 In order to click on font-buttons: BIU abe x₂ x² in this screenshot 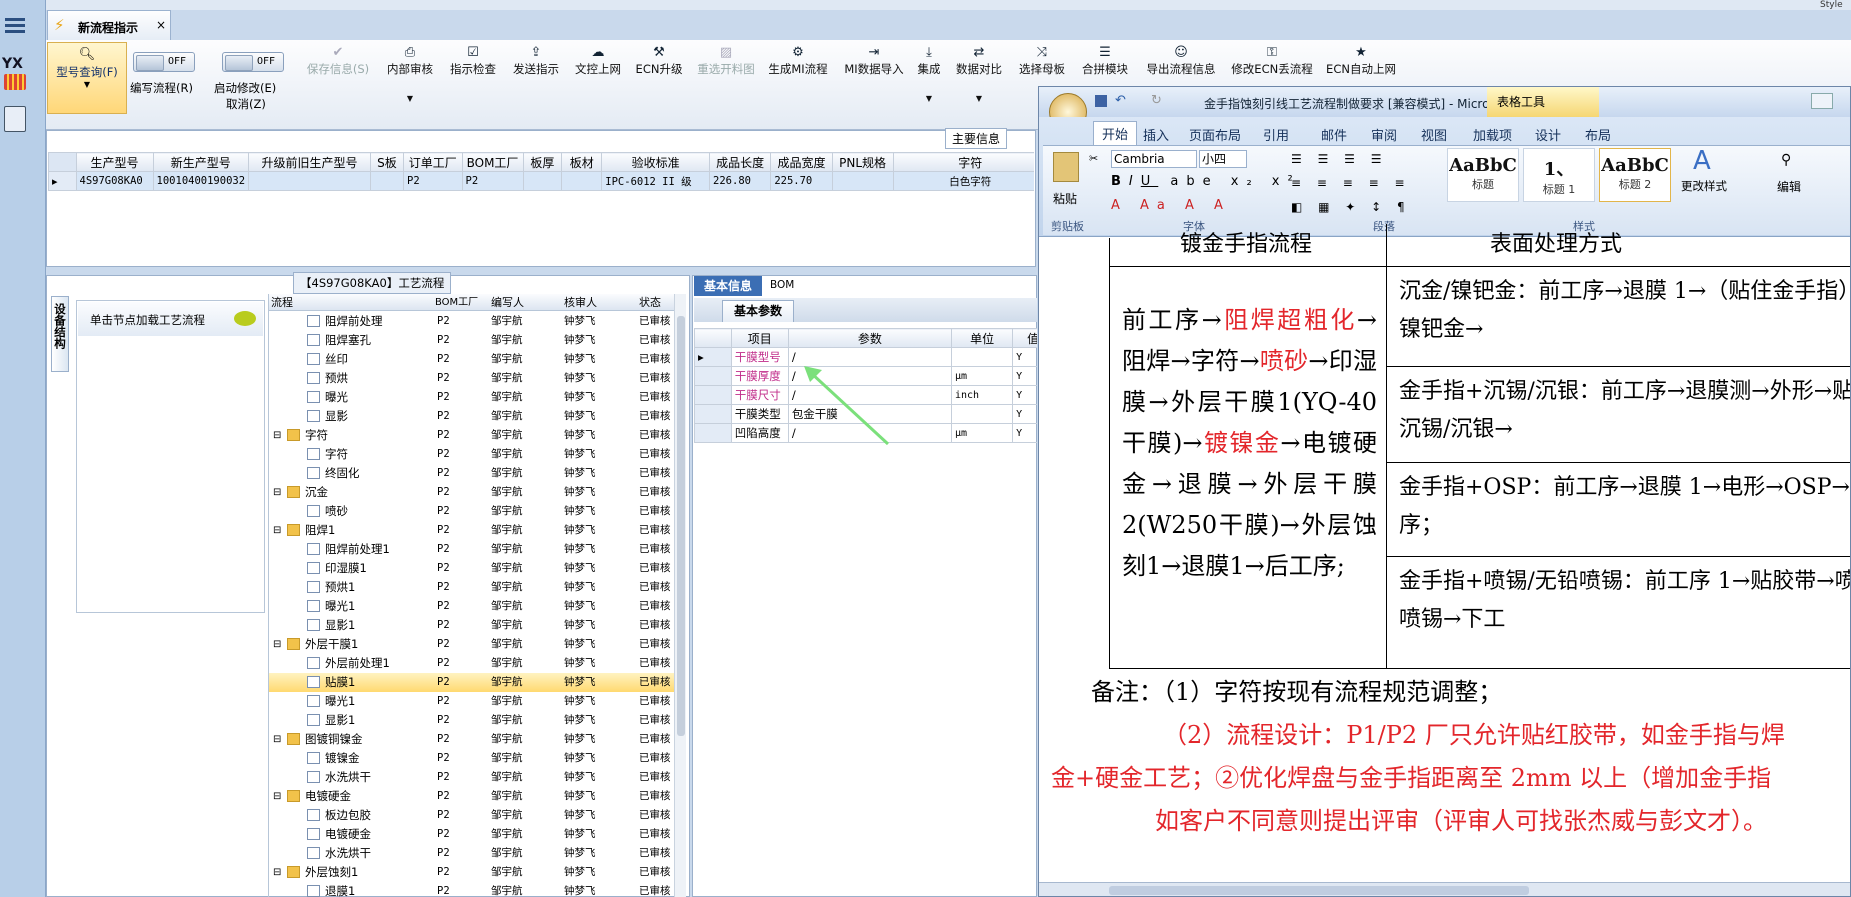, I will do `click(1206, 181)`.